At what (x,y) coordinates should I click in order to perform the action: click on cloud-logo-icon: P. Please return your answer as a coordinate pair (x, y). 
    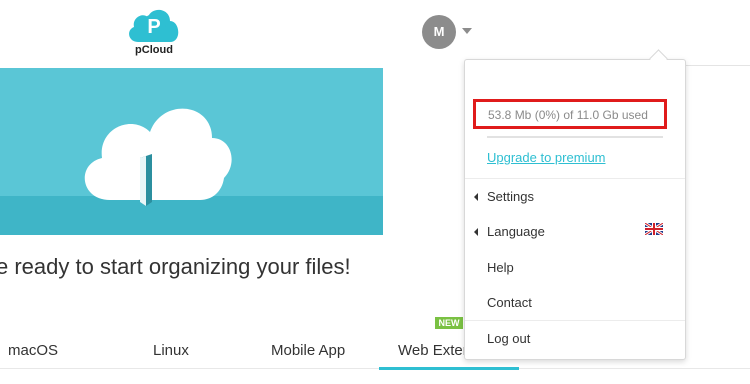
    Looking at the image, I should click on (154, 25).